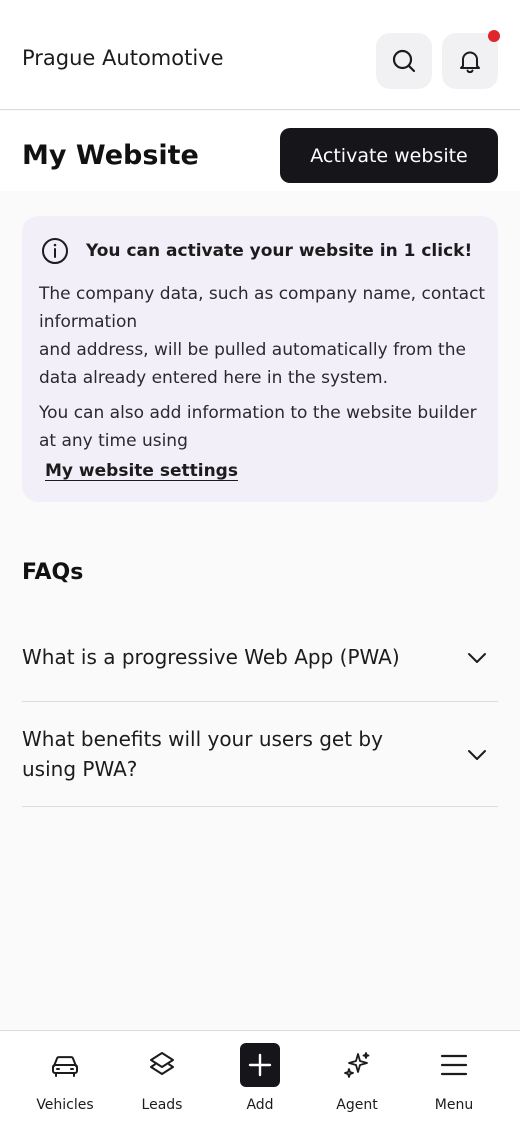  I want to click on nav-label: Leads, so click(162, 1105).